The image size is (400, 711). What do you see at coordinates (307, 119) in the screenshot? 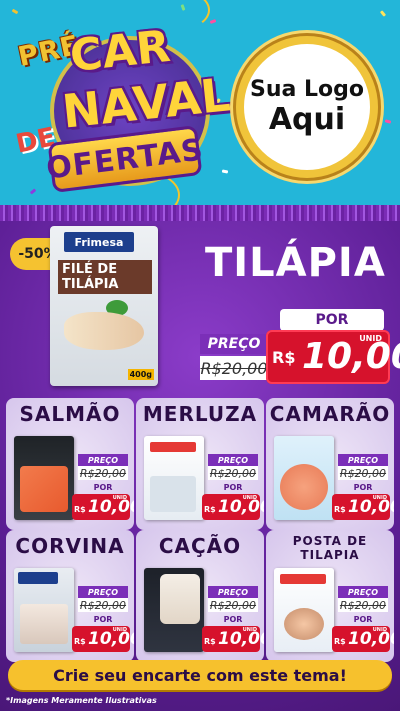
I see `logo-placeholder-line2: Aqui` at bounding box center [307, 119].